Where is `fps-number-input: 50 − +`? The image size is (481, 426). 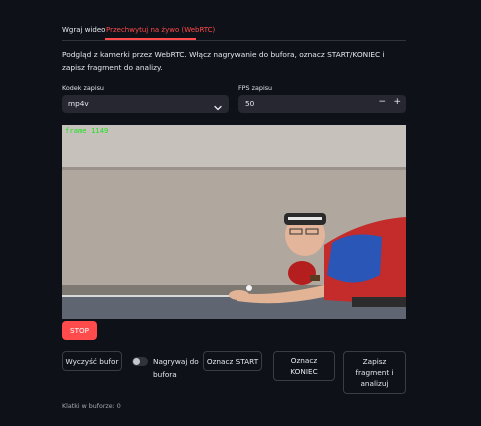 fps-number-input: 50 − + is located at coordinates (322, 104).